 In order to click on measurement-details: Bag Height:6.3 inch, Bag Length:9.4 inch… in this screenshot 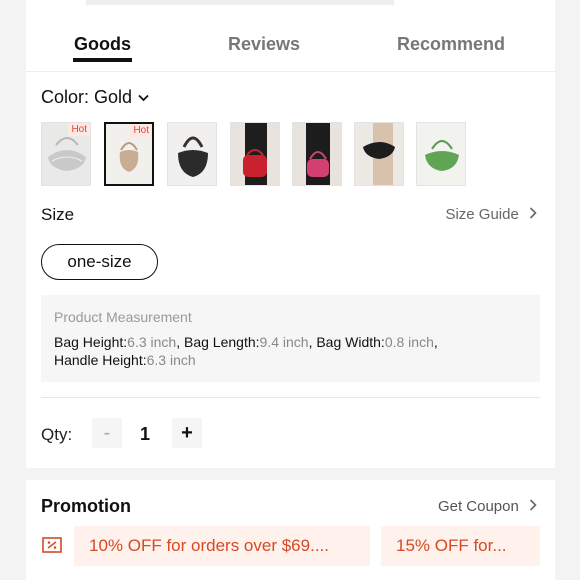, I will do `click(246, 351)`.